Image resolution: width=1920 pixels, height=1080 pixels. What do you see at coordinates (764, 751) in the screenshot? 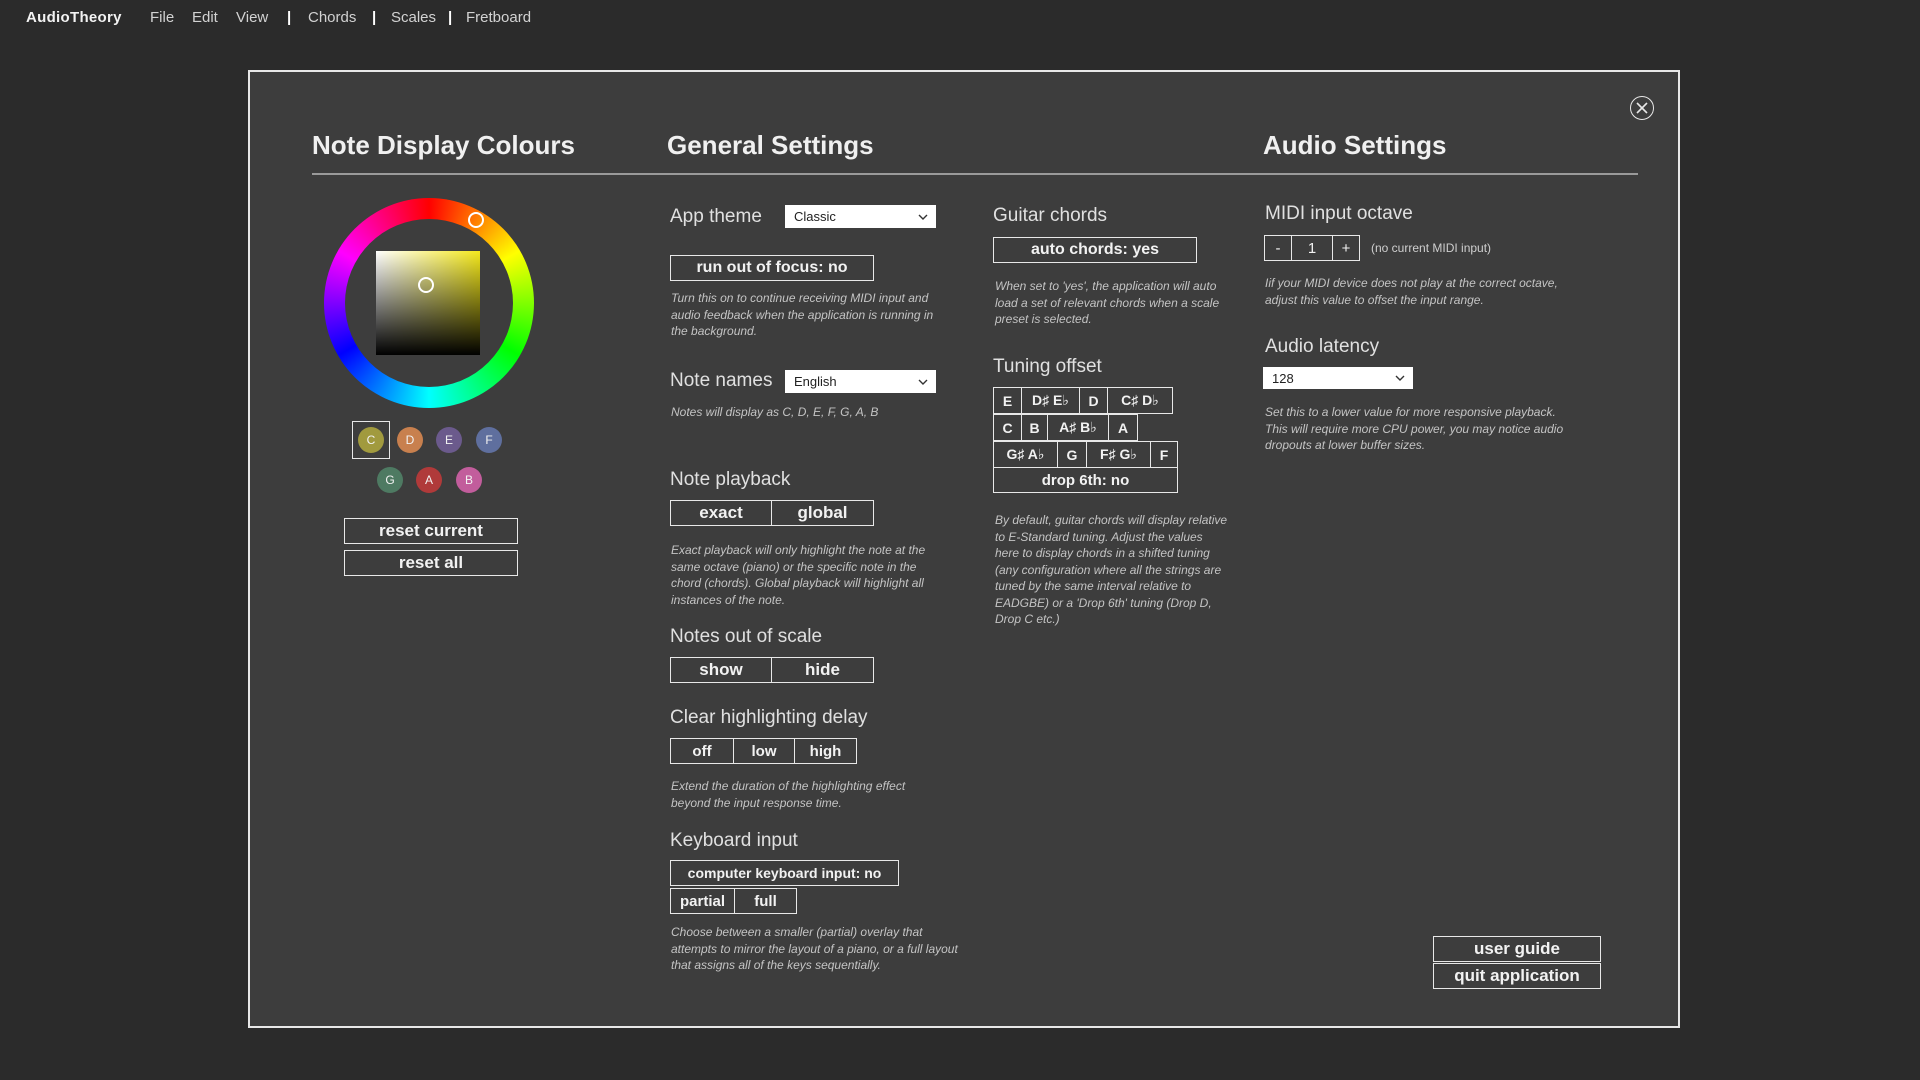
I see `delay-low-button: low` at bounding box center [764, 751].